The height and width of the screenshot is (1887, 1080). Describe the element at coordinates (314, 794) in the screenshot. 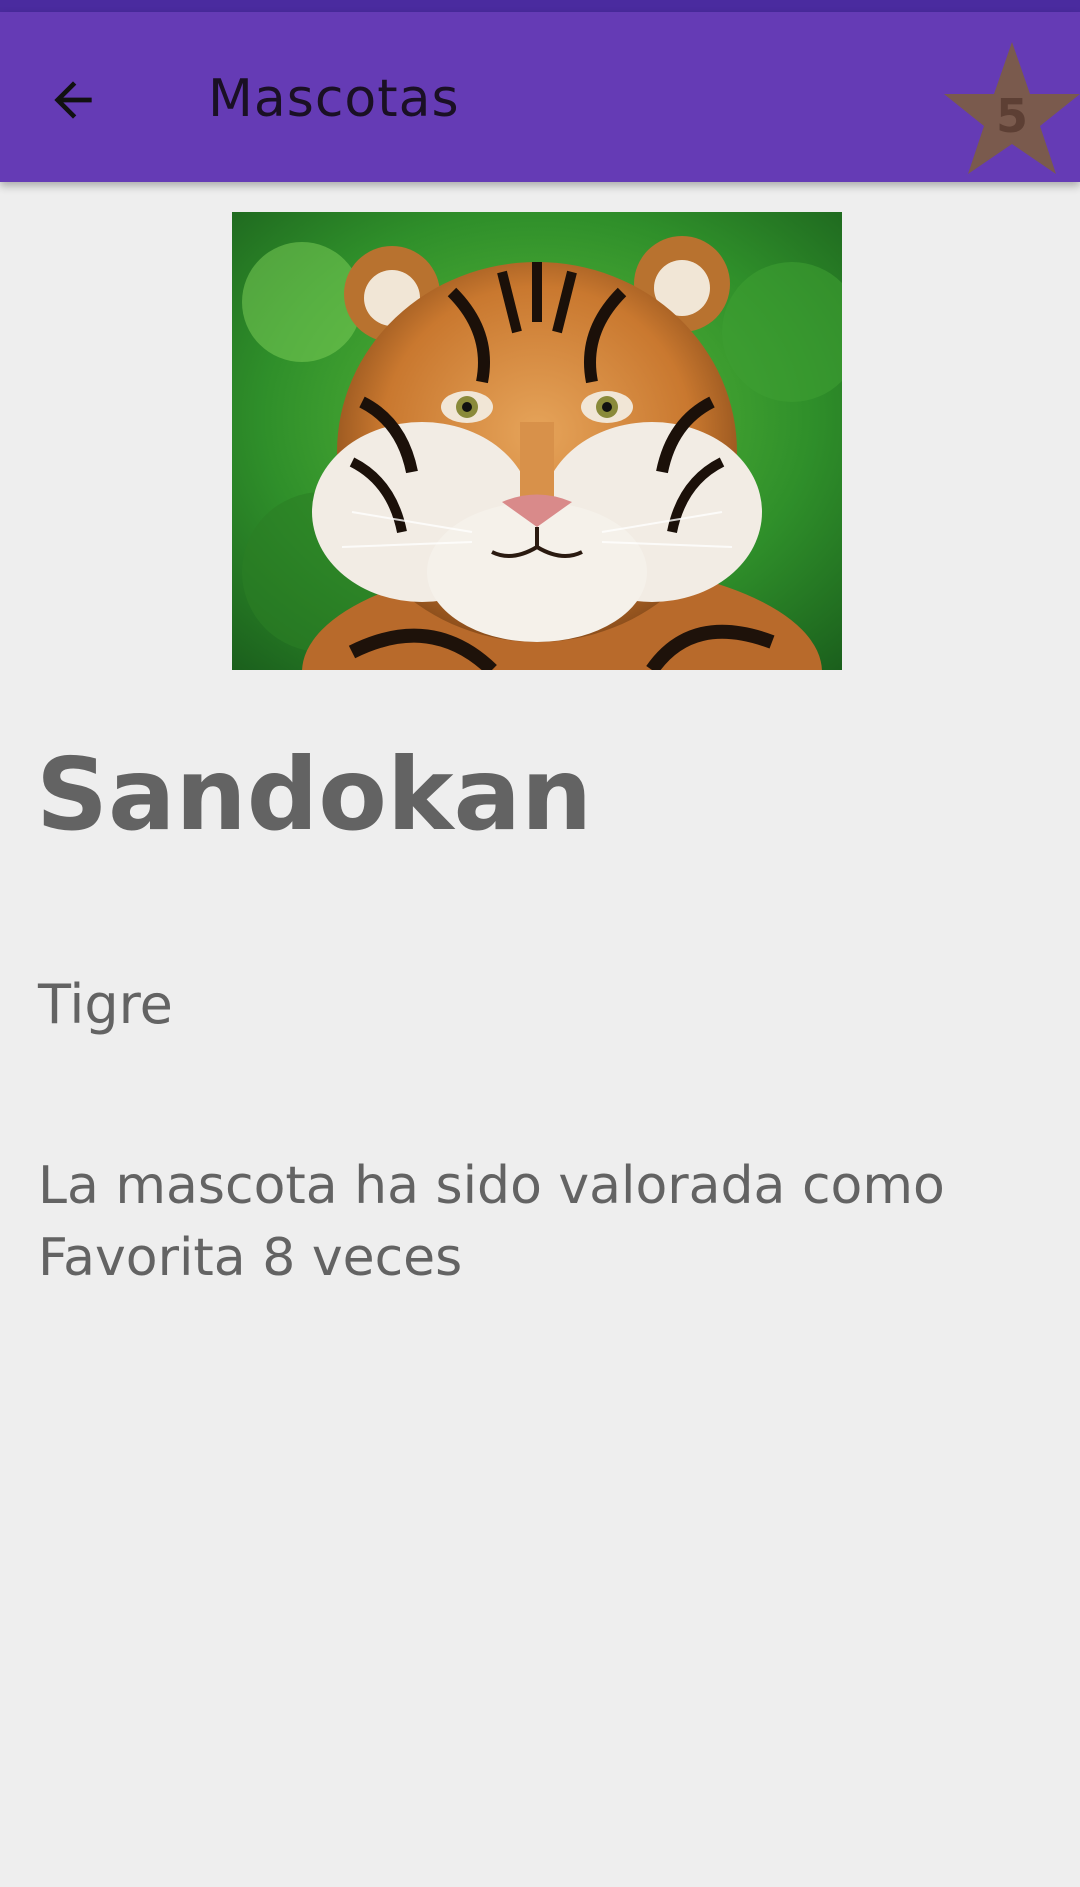

I see `pet-name: Sandokan` at that location.